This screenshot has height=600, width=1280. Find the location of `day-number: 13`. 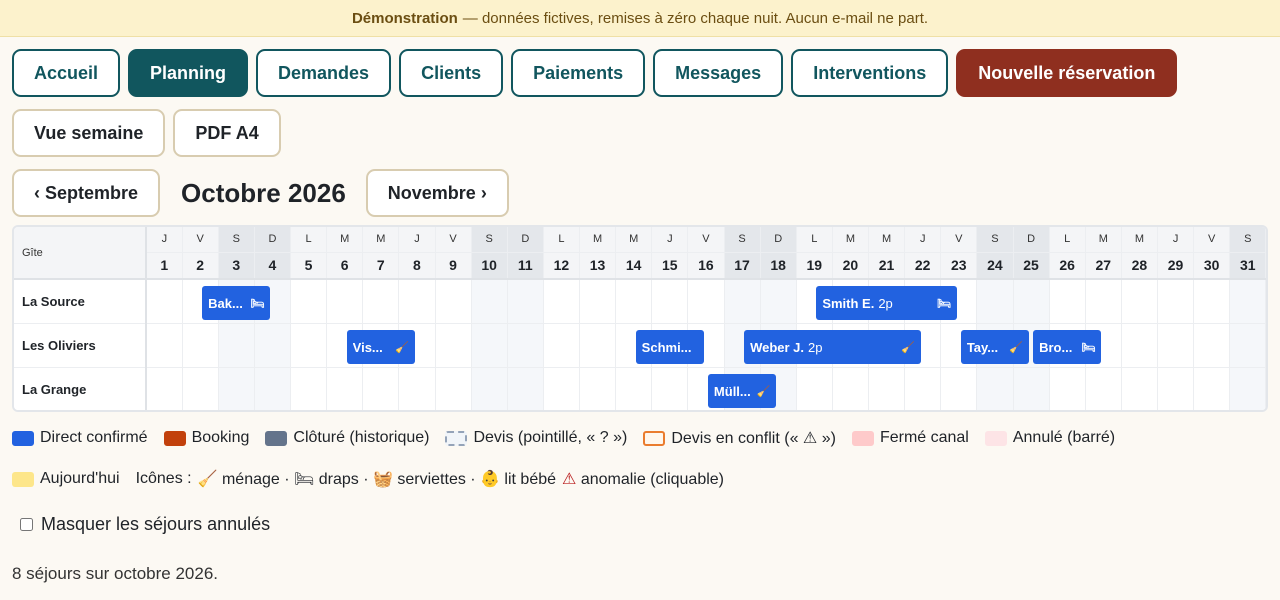

day-number: 13 is located at coordinates (598, 266).